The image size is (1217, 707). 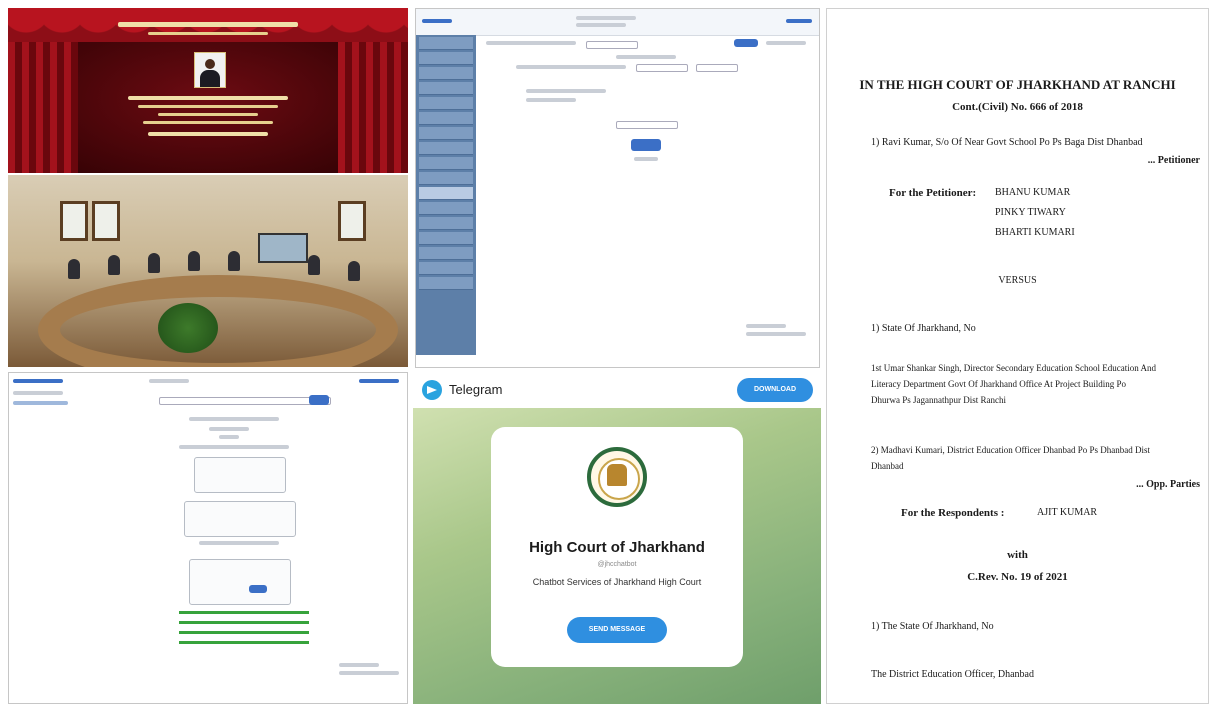 I want to click on versus-label: VERSUS, so click(x=1017, y=280).